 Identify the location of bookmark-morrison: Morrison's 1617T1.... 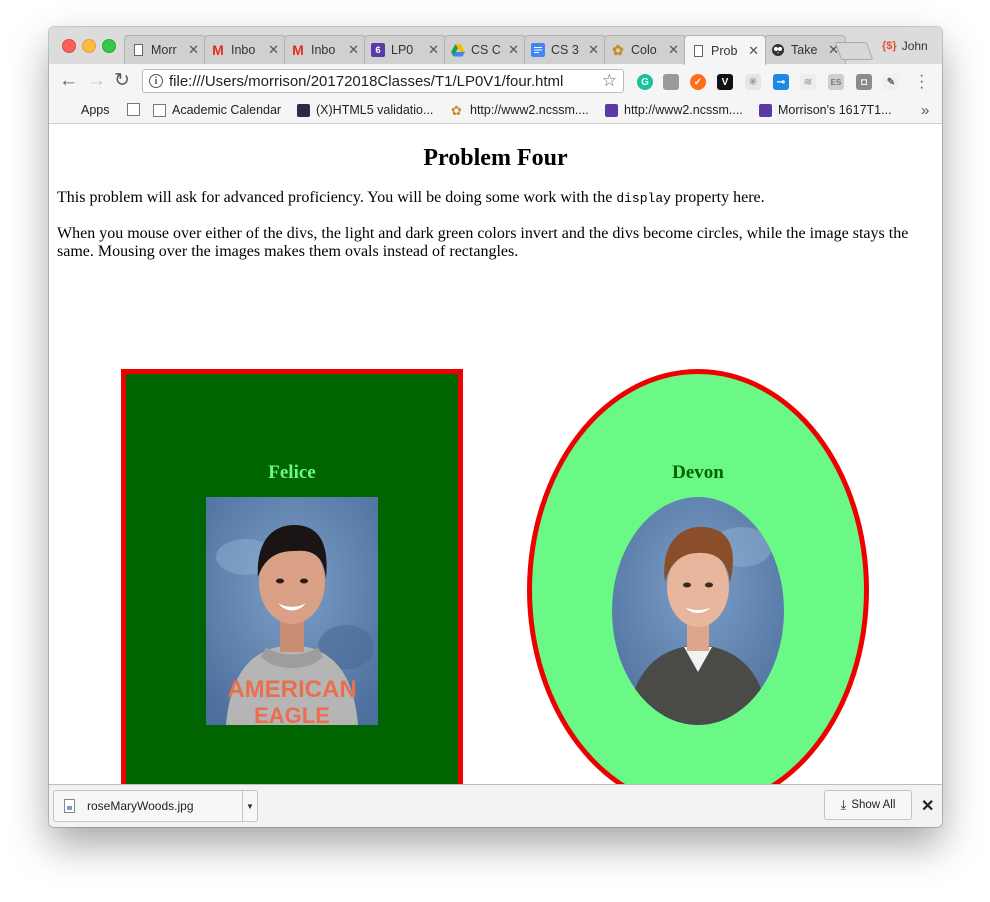
(825, 110).